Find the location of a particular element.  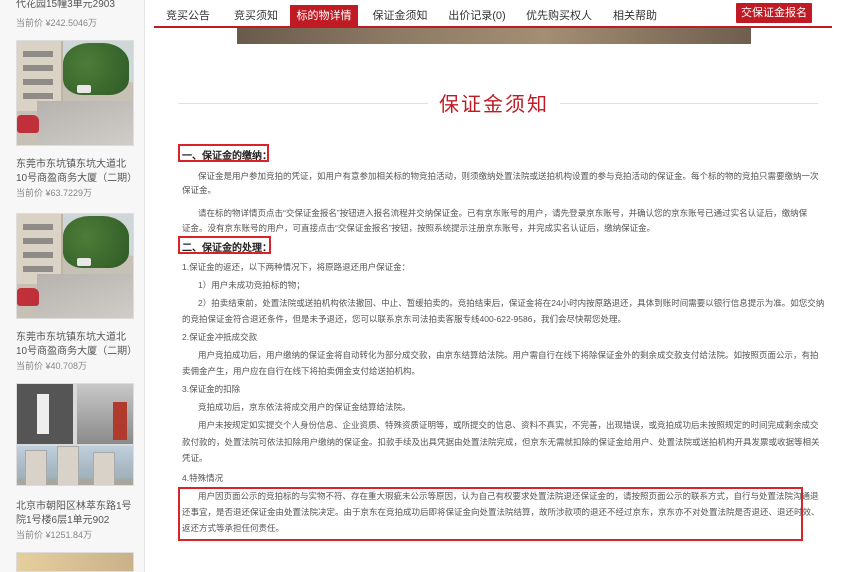

paragraph-line: 凭证。 is located at coordinates (195, 458).